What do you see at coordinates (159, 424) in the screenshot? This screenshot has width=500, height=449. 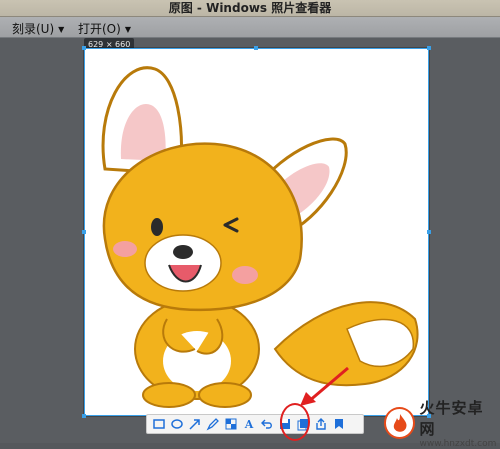 I see `rectangle-icon` at bounding box center [159, 424].